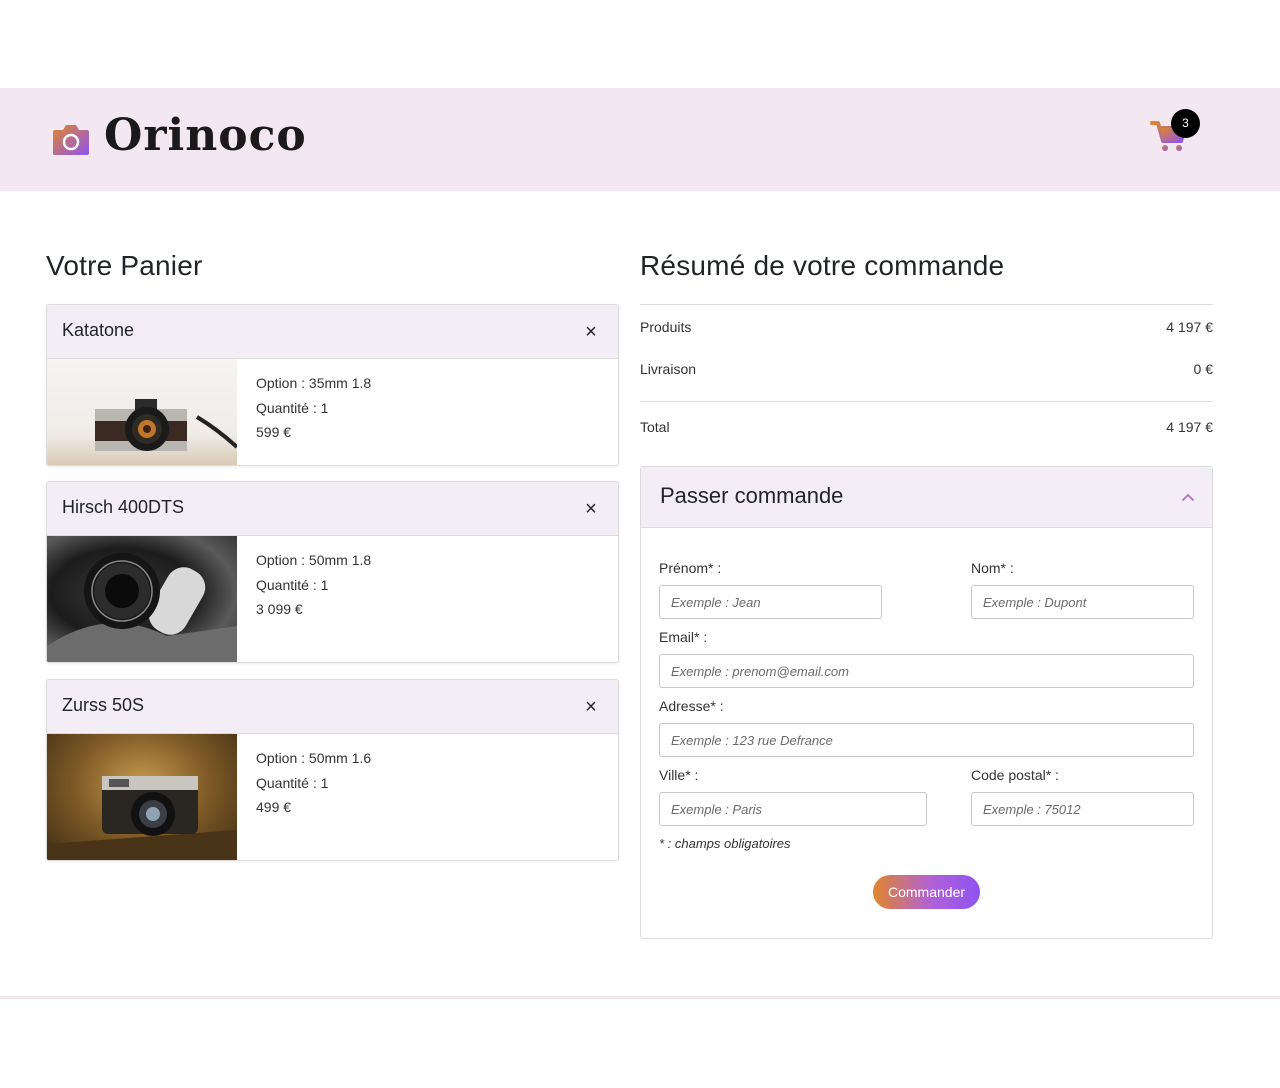 The width and height of the screenshot is (1280, 1088). Describe the element at coordinates (691, 706) in the screenshot. I see `address-label: Adresse* :` at that location.